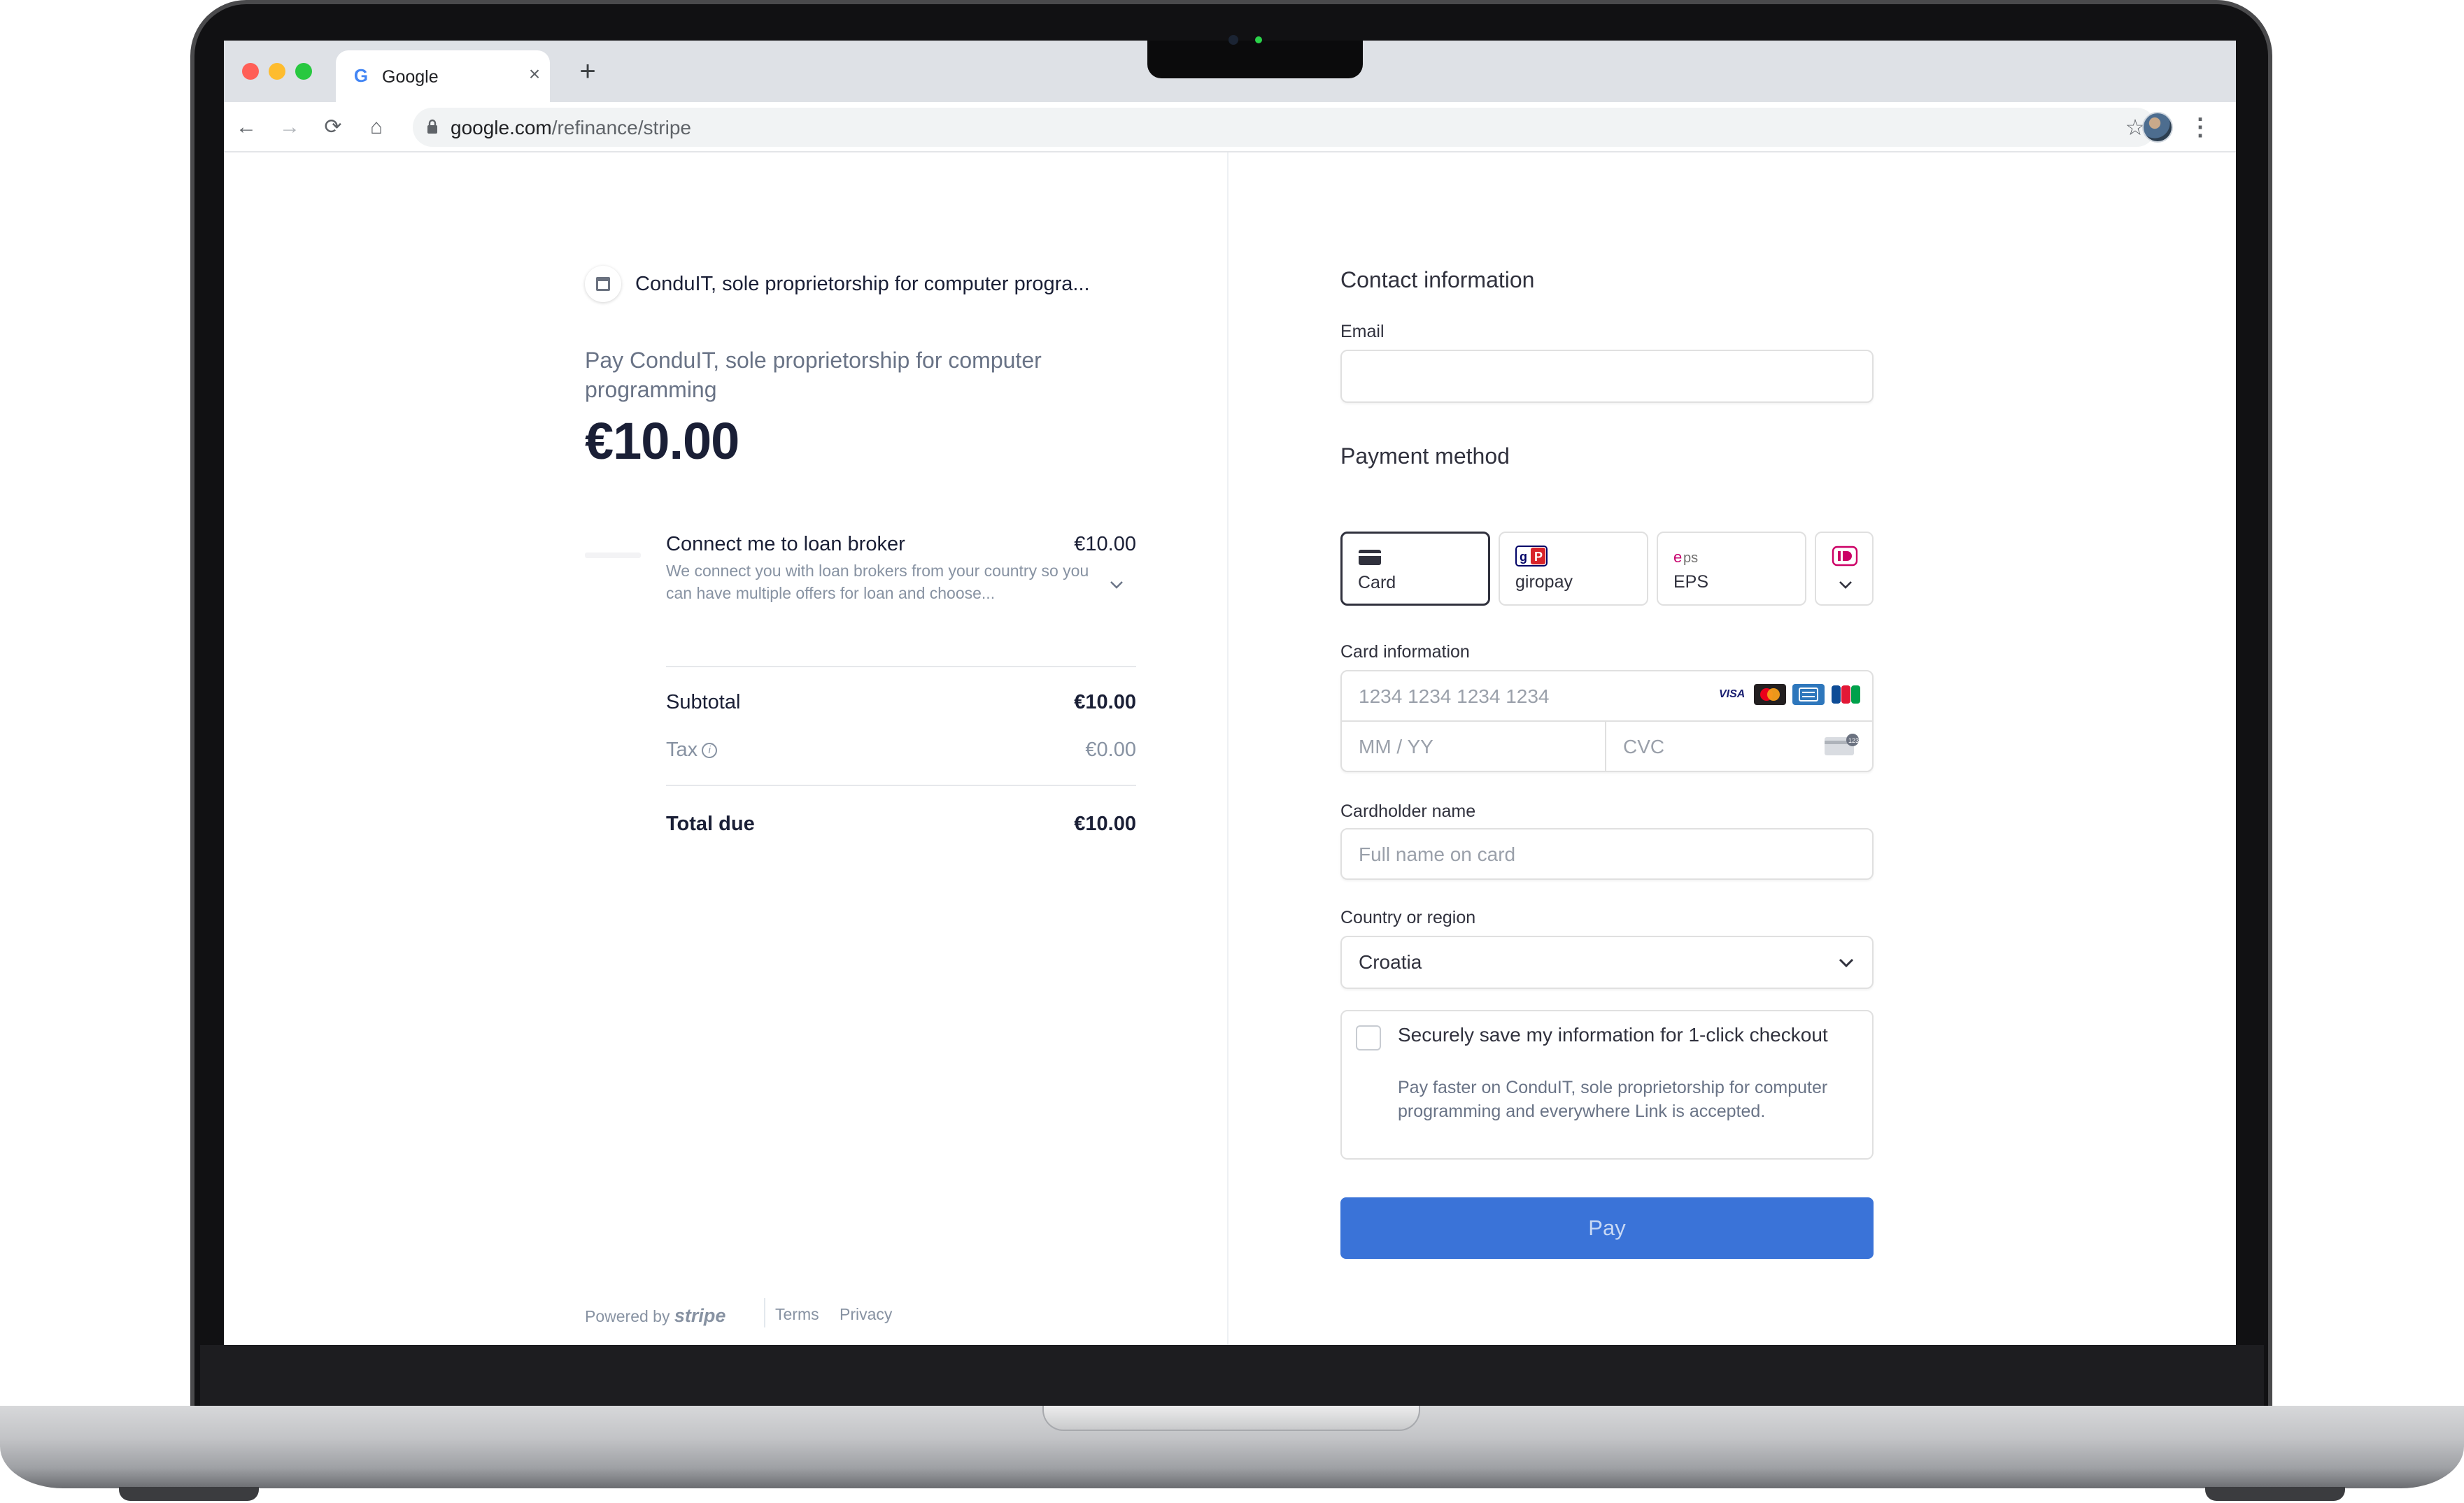  I want to click on jcb-icon, so click(1846, 694).